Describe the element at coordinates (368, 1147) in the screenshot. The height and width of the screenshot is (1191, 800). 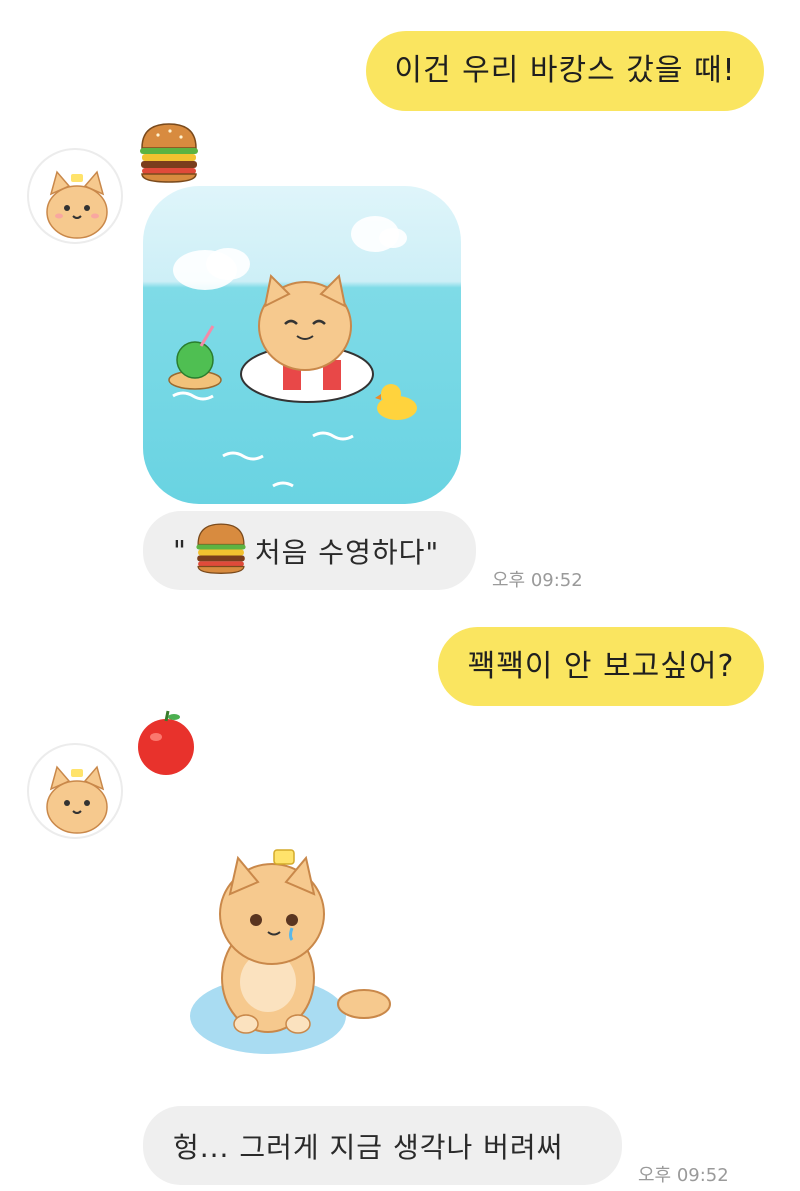
I see `message-text: 헝... 그러게 지금 생각나 버려써` at that location.